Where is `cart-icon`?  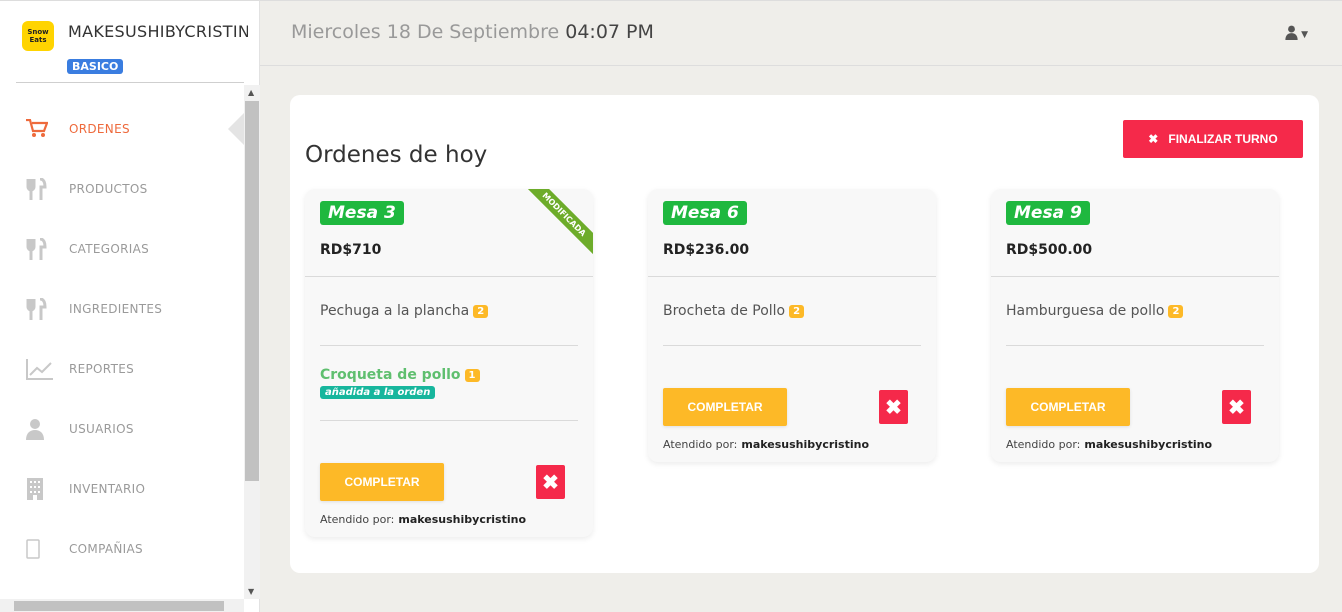
cart-icon is located at coordinates (40, 129).